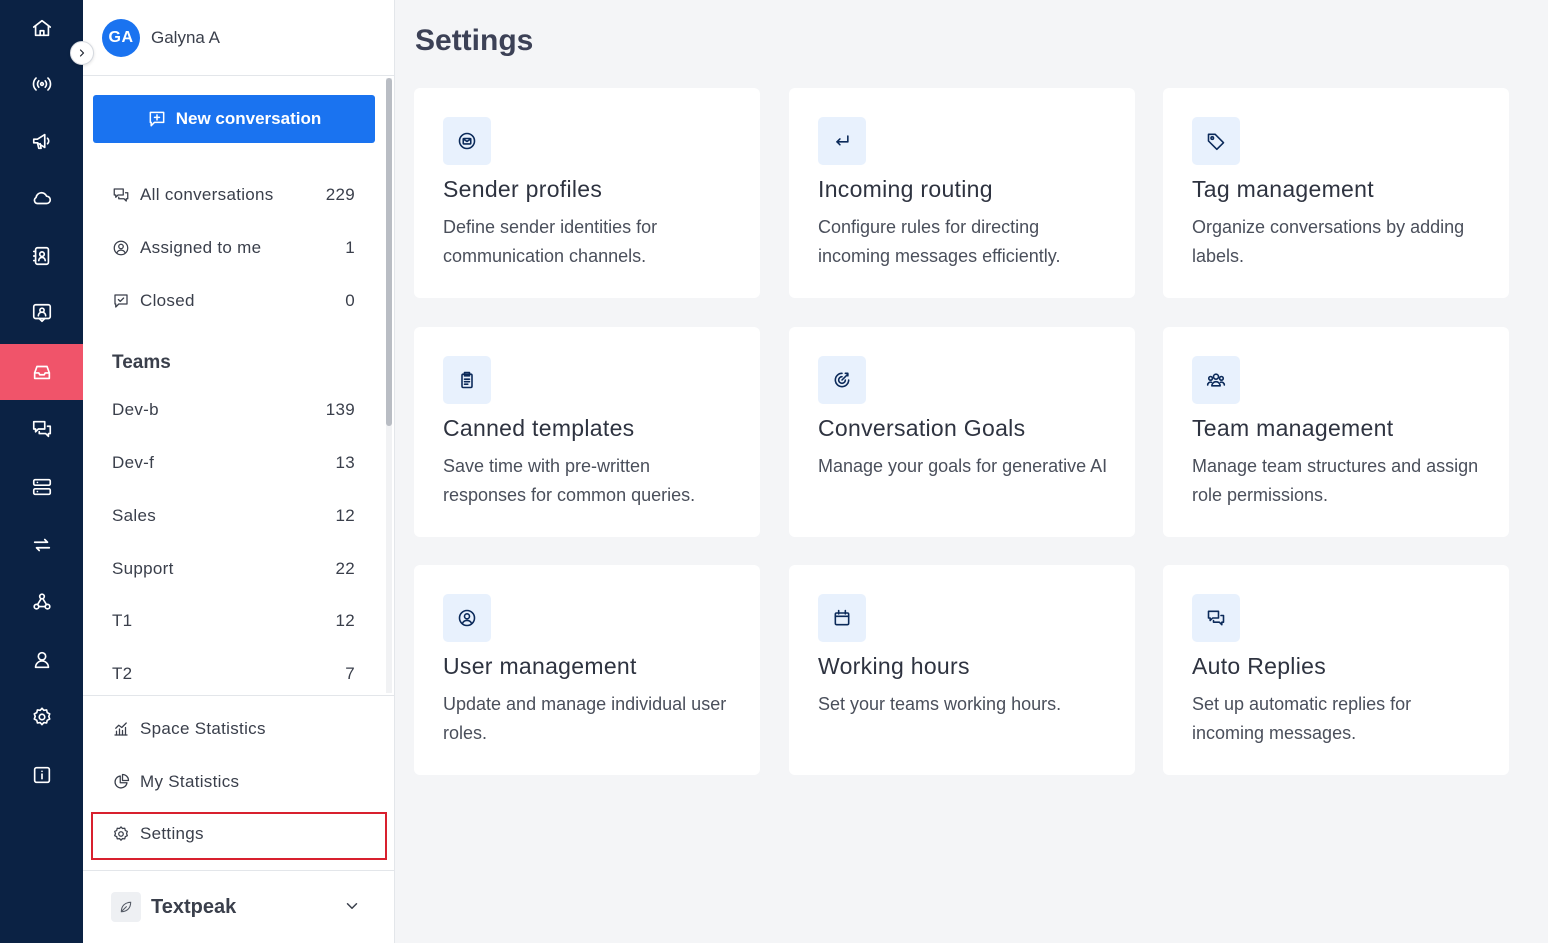 This screenshot has height=943, width=1548. What do you see at coordinates (239, 836) in the screenshot?
I see `settings-highlight-box` at bounding box center [239, 836].